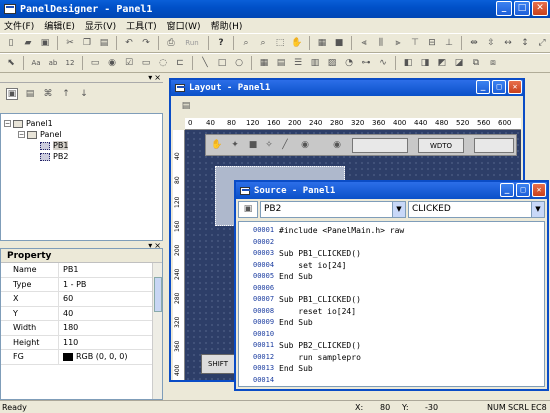  I want to click on hand-icon: ✋, so click(297, 43).